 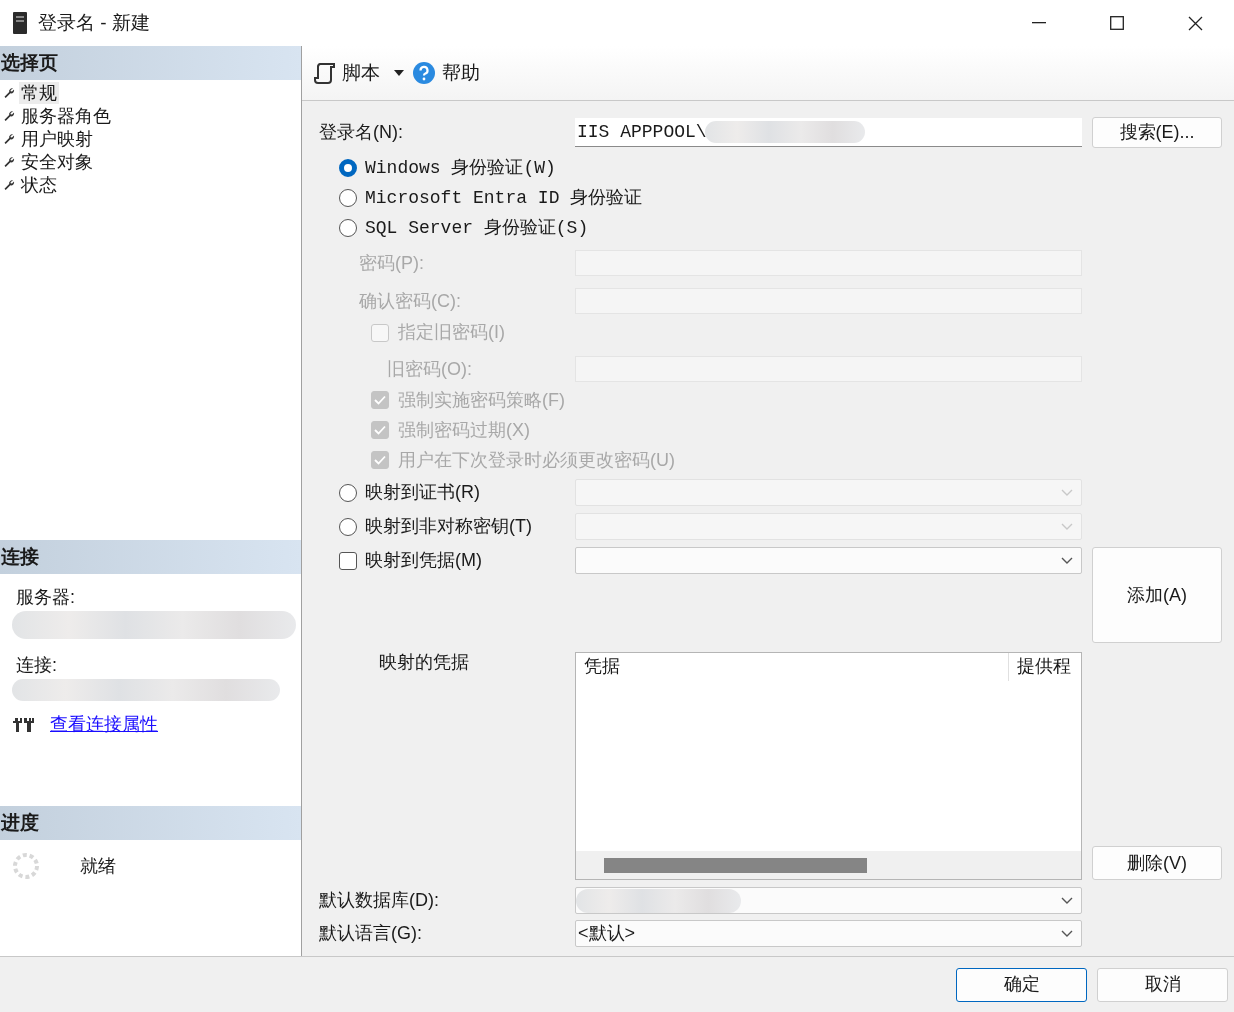 I want to click on option-label: Windows 身份验证(W), so click(x=460, y=168).